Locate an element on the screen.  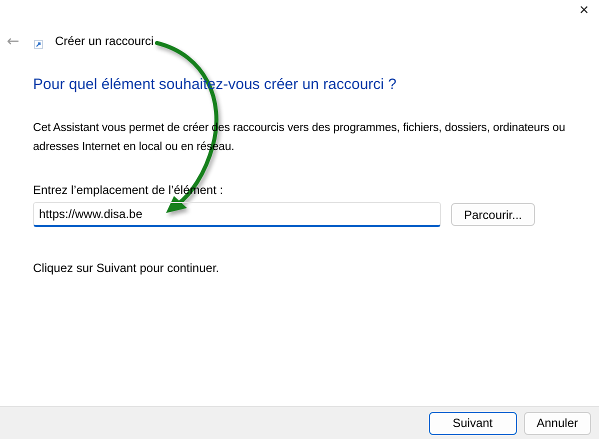
next-button: Suivant is located at coordinates (472, 423).